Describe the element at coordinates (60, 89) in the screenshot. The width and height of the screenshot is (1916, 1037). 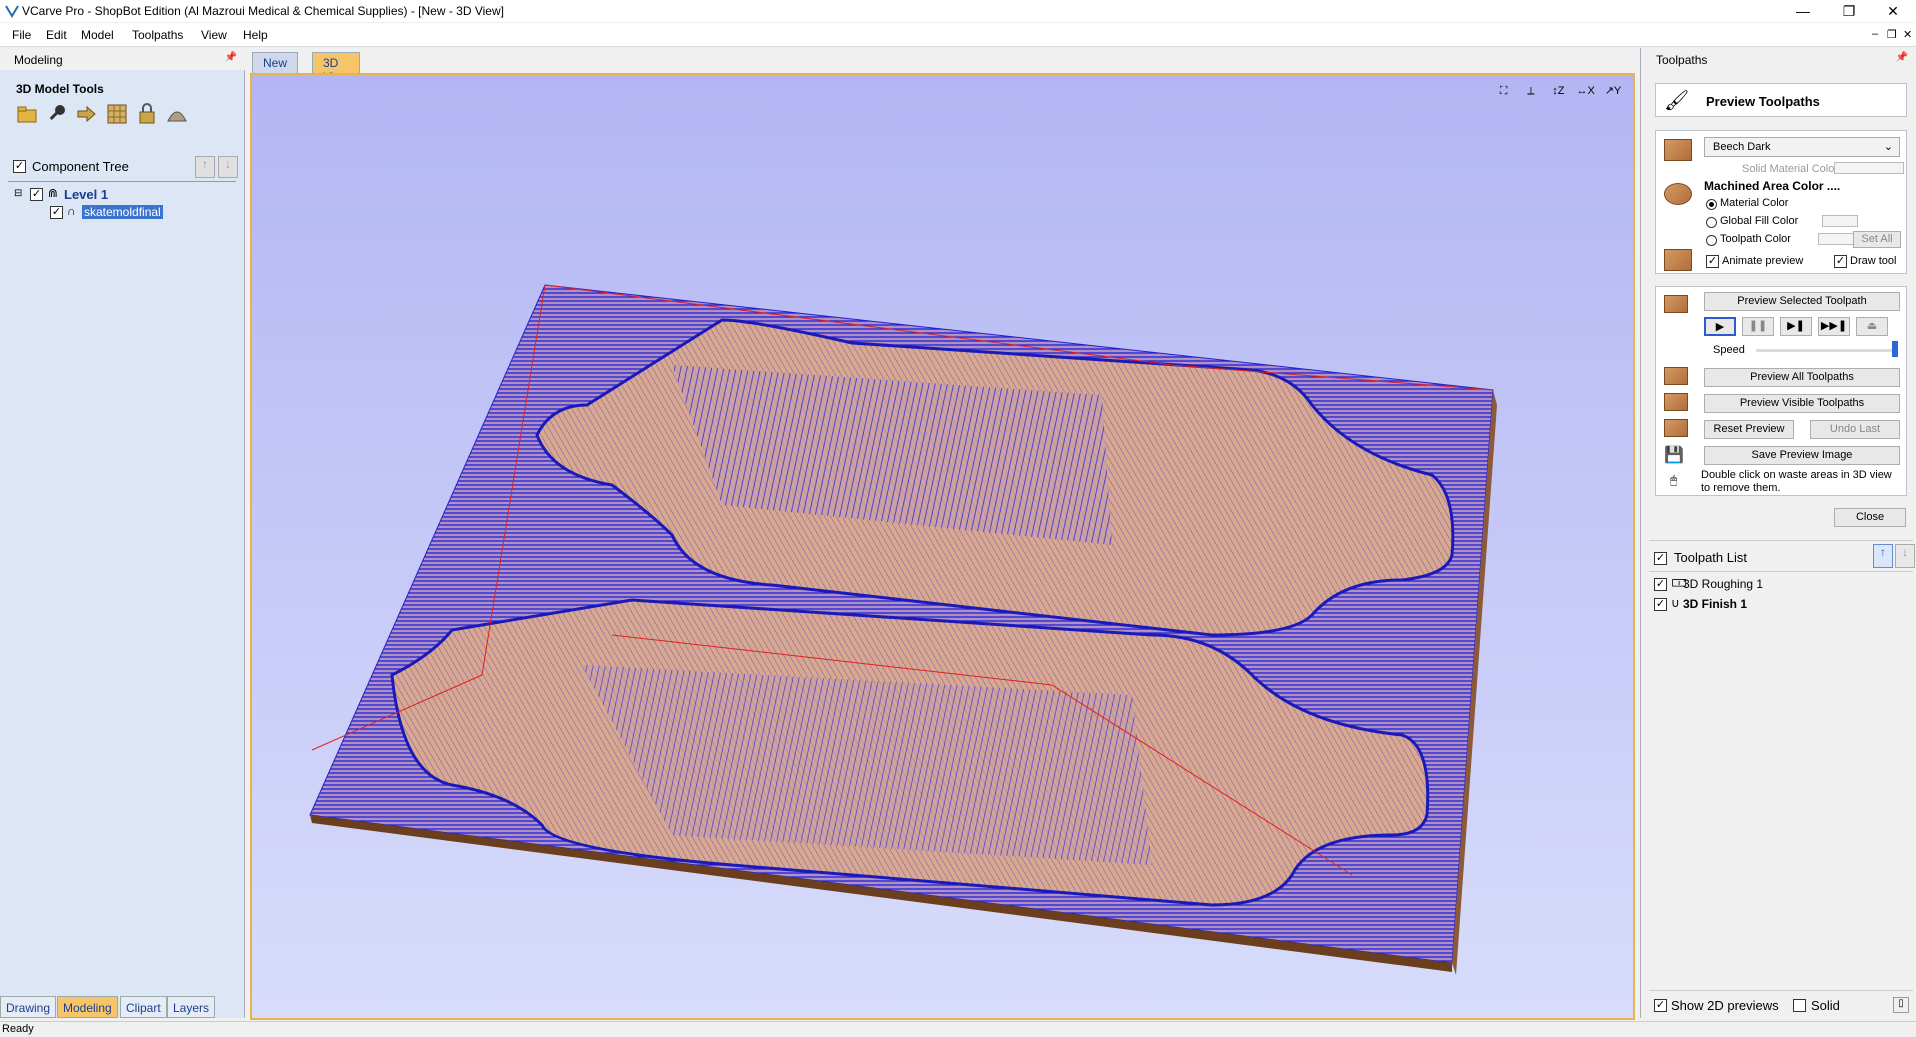
I see `tools-title: 3D Model Tools` at that location.